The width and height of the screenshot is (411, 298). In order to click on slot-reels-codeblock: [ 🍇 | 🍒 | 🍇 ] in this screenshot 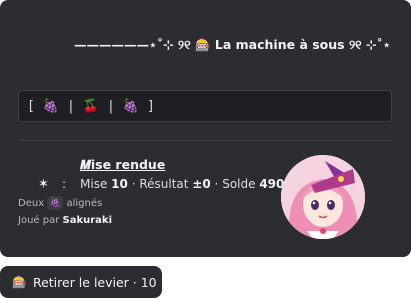, I will do `click(205, 106)`.